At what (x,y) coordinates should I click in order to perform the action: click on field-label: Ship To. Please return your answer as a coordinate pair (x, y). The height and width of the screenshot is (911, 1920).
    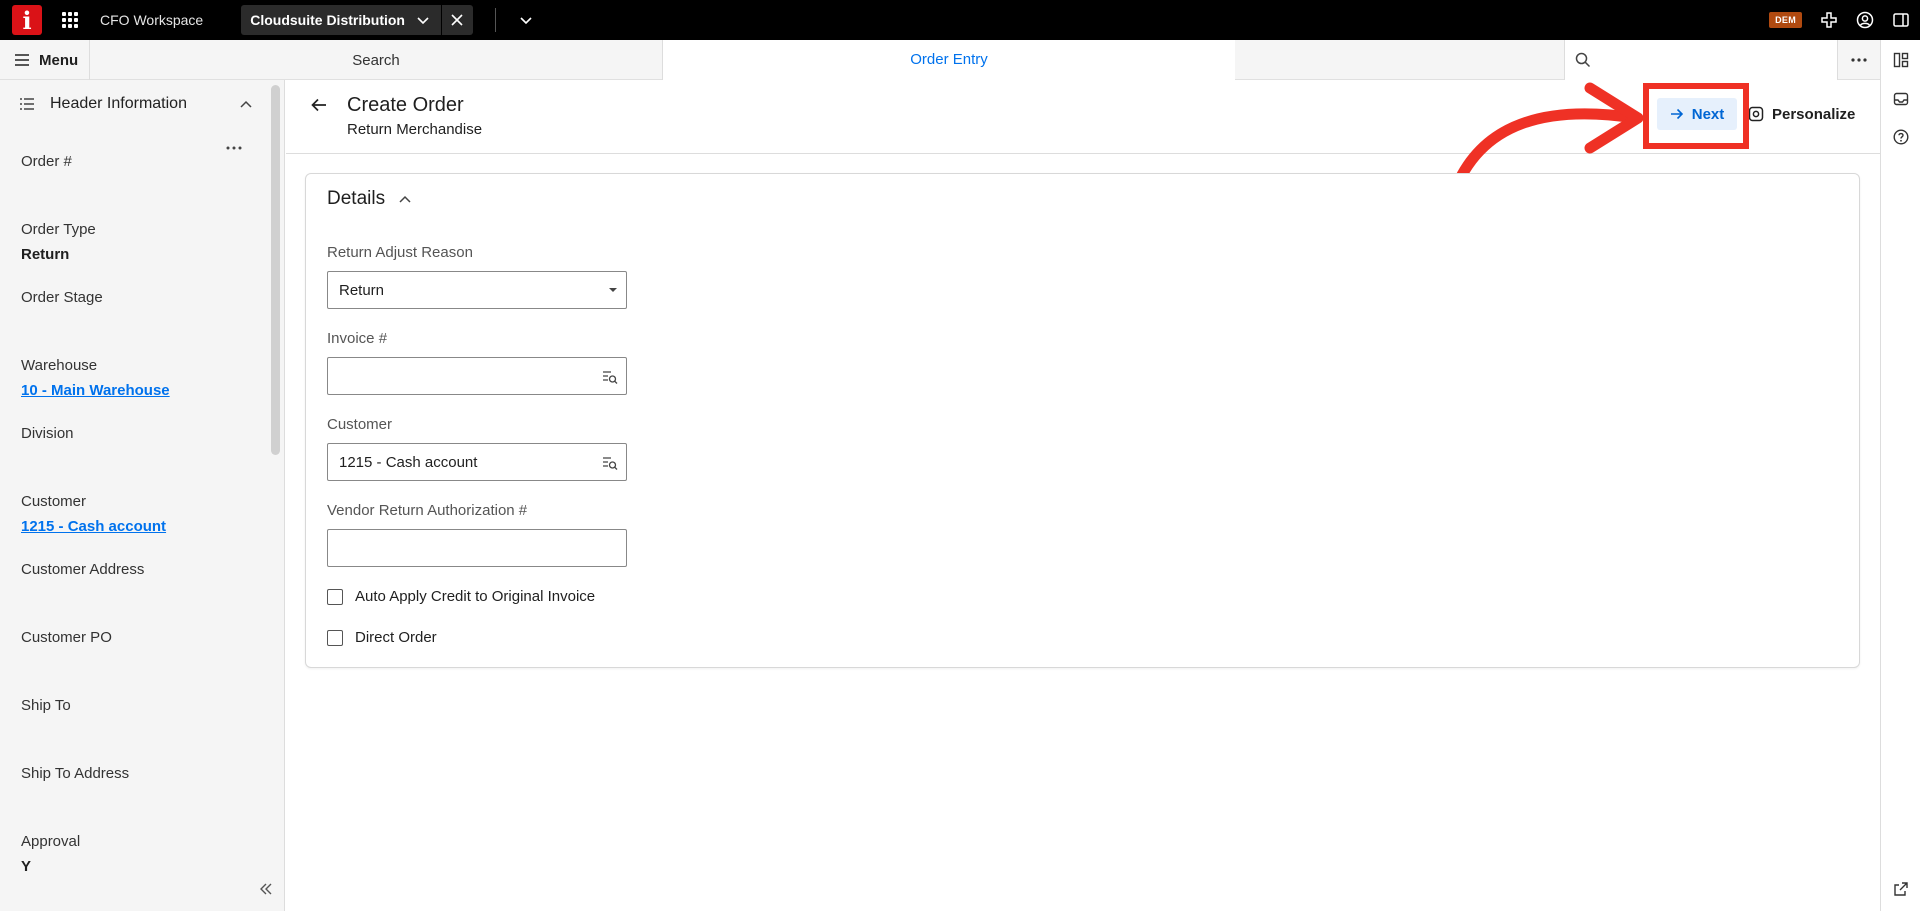
    Looking at the image, I should click on (46, 705).